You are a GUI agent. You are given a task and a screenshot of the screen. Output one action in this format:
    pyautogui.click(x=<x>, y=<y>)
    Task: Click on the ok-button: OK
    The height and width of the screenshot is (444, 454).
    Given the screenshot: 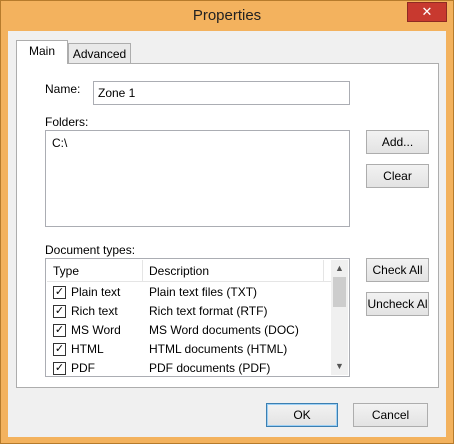 What is the action you would take?
    pyautogui.click(x=302, y=415)
    